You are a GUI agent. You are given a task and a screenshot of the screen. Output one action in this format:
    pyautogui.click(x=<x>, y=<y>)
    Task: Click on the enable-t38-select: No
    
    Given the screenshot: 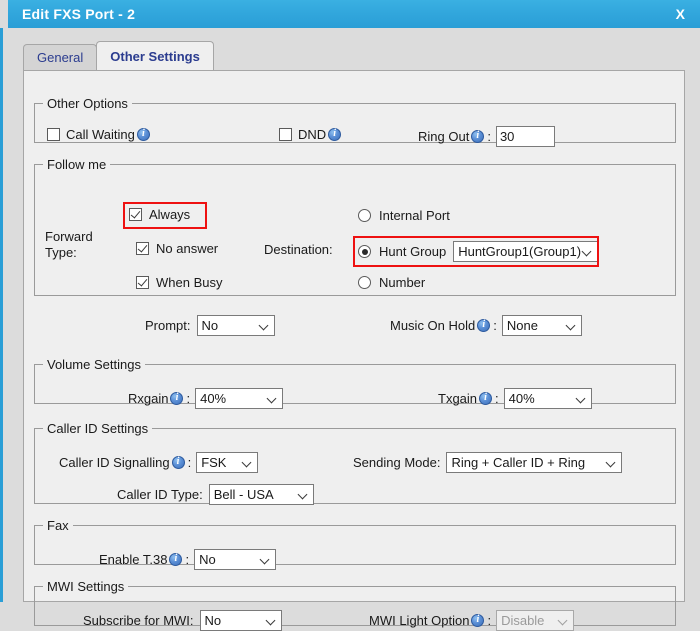 What is the action you would take?
    pyautogui.click(x=235, y=559)
    